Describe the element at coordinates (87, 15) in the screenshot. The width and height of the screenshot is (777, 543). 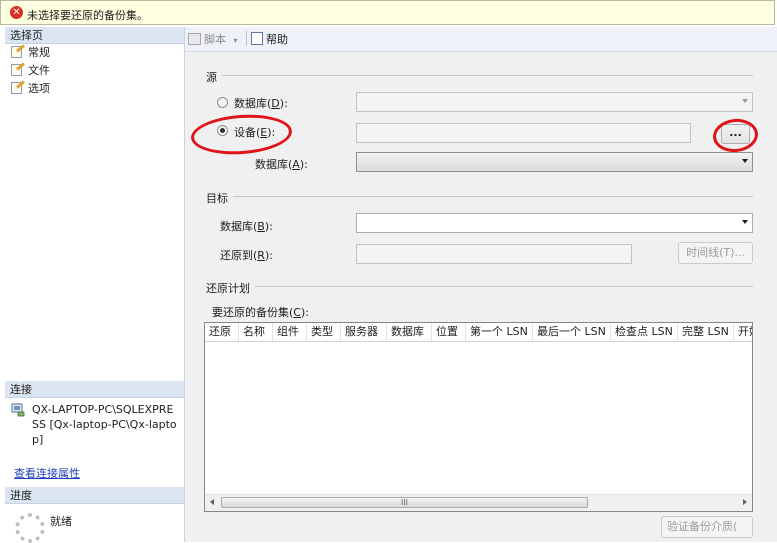
I see `error-message-text: 未选择要还原的备份集。` at that location.